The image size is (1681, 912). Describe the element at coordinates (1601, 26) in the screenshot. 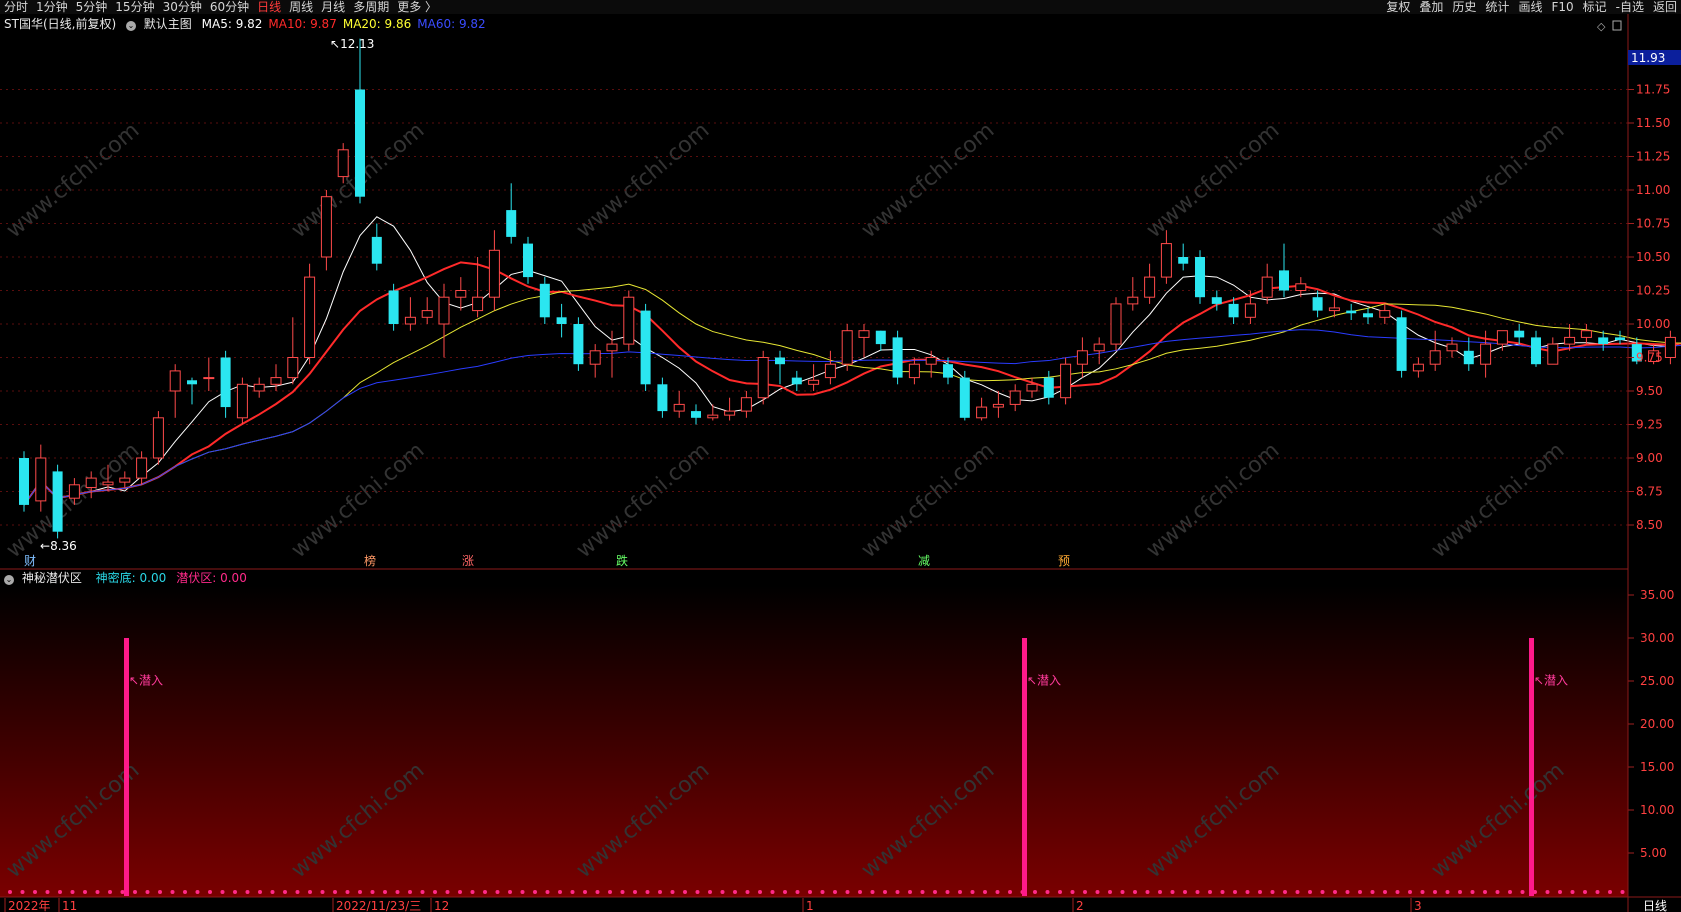

I see `diamond-icon: ◇` at that location.